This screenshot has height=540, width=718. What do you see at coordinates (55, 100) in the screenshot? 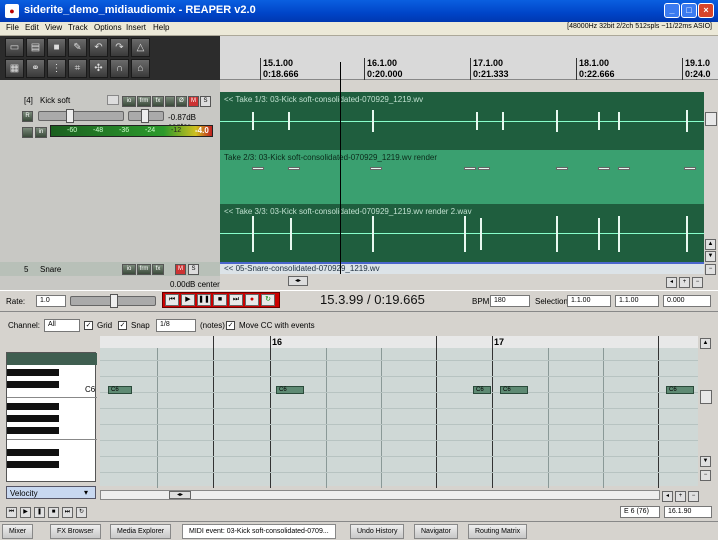
I see `track-name: Kick soft` at bounding box center [55, 100].